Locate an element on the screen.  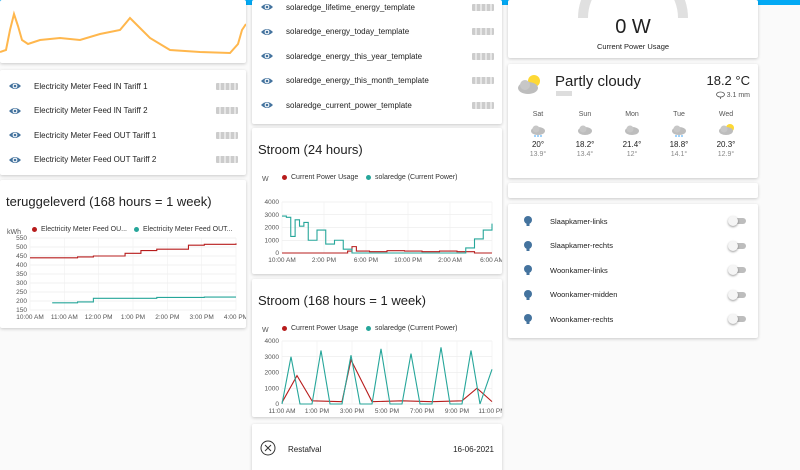
mid_entities-row: solaredge_lifetime_energy_template is located at coordinates (377, 9).